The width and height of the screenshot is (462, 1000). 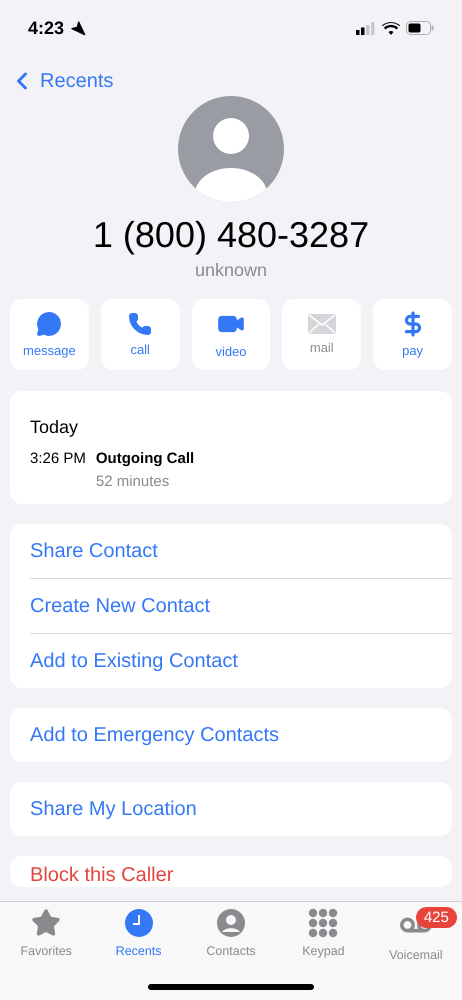 I want to click on message-icon, so click(x=49, y=324).